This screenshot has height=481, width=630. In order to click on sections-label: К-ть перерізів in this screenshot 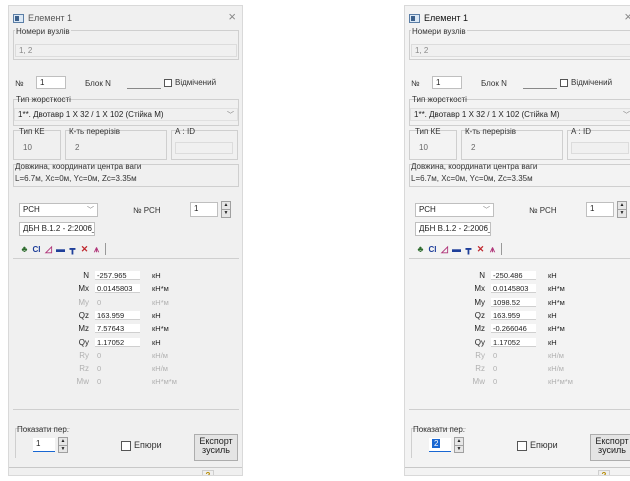, I will do `click(490, 131)`.